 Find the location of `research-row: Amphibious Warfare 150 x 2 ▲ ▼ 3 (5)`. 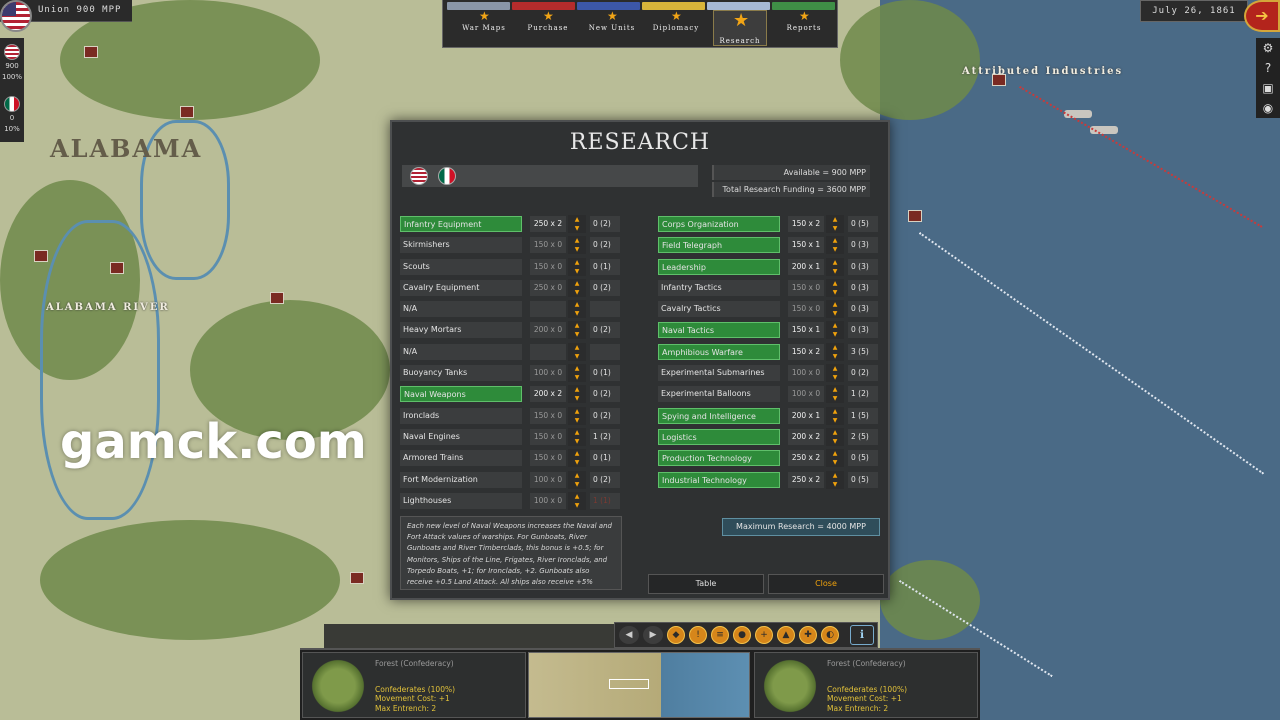

research-row: Amphibious Warfare 150 x 2 ▲ ▼ 3 (5) is located at coordinates (769, 352).